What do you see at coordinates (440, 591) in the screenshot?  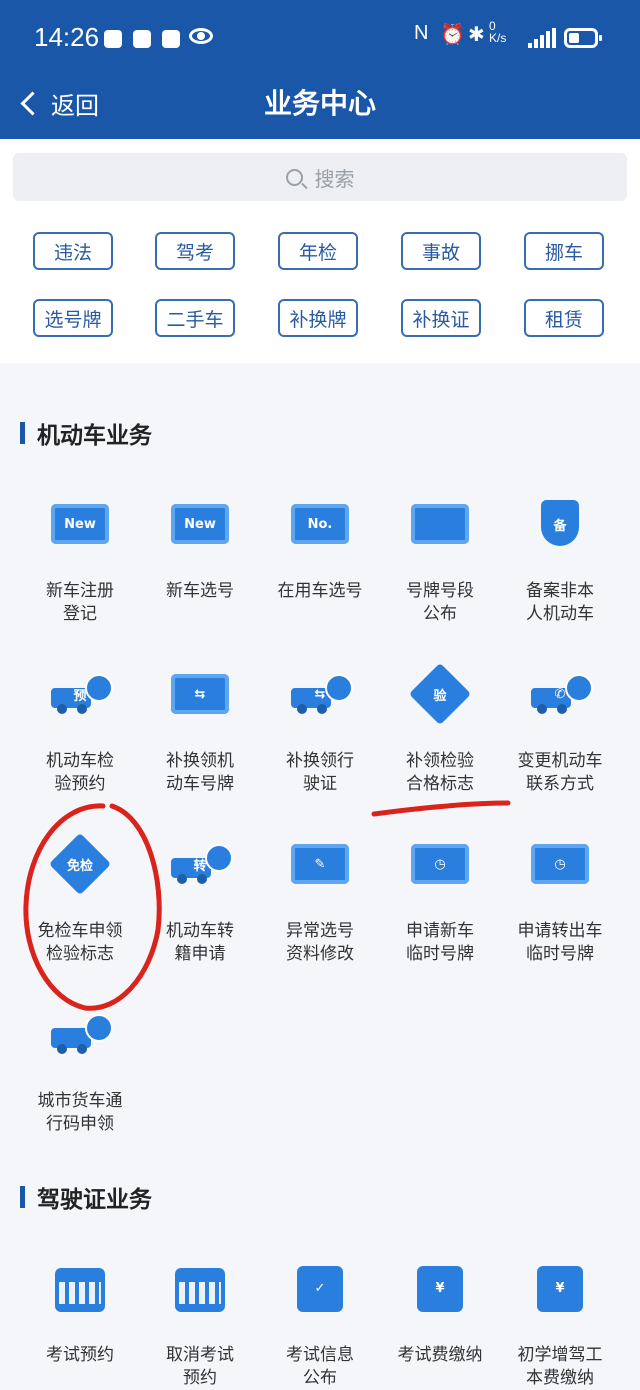 I see `label-line: 号牌号段` at bounding box center [440, 591].